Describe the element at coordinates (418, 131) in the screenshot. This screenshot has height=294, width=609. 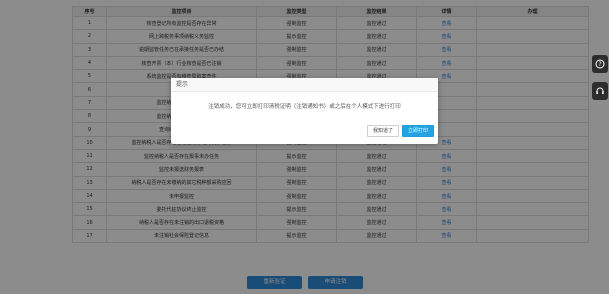
I see `print-now-button: 立即打印` at that location.